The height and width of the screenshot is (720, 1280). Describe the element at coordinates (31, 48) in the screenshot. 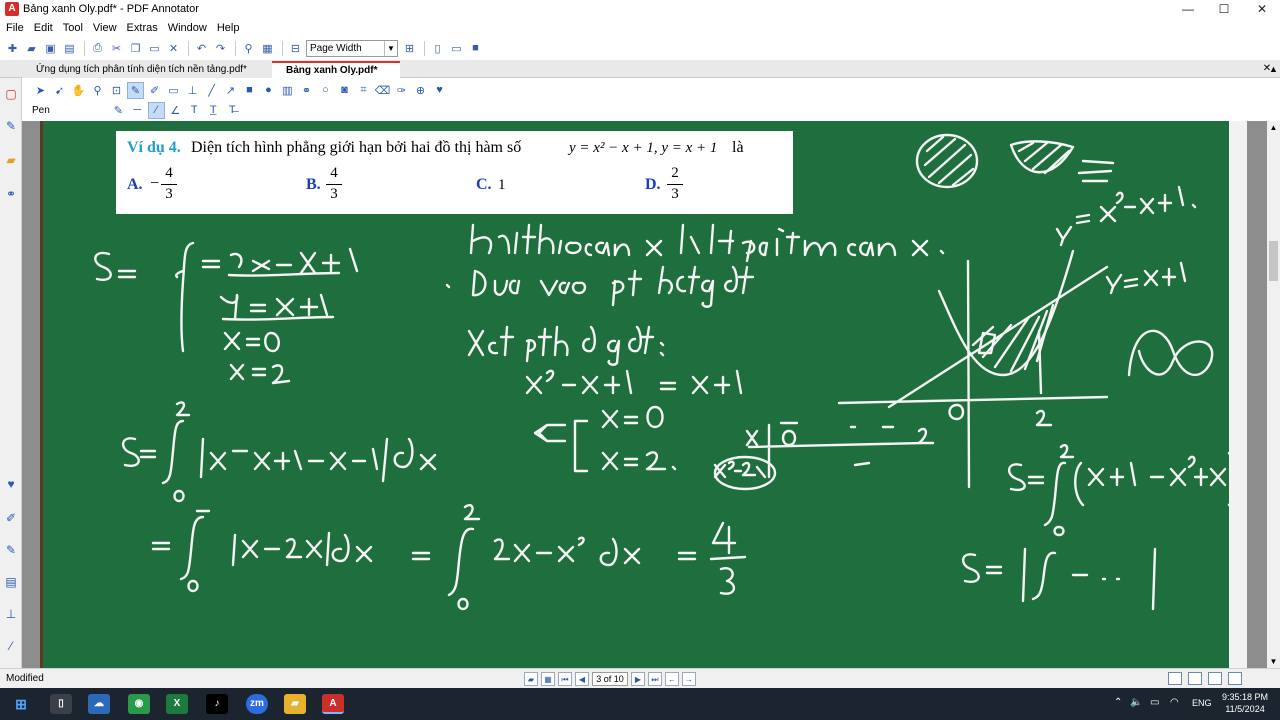

I see `open-folder-icon: ▰` at that location.